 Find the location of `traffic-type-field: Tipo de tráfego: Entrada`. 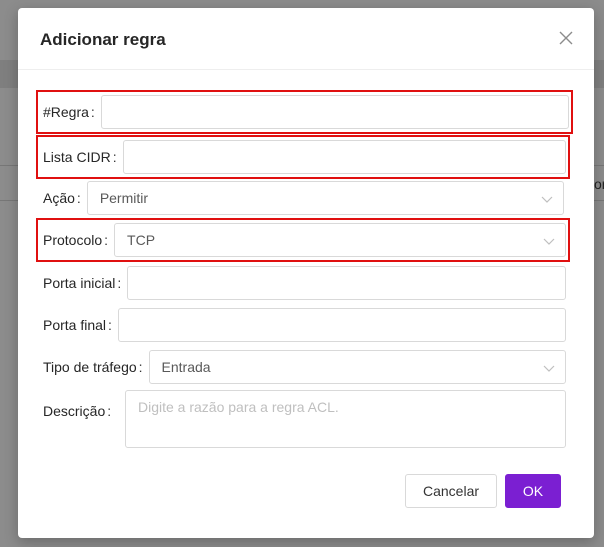

traffic-type-field: Tipo de tráfego: Entrada is located at coordinates (303, 367).